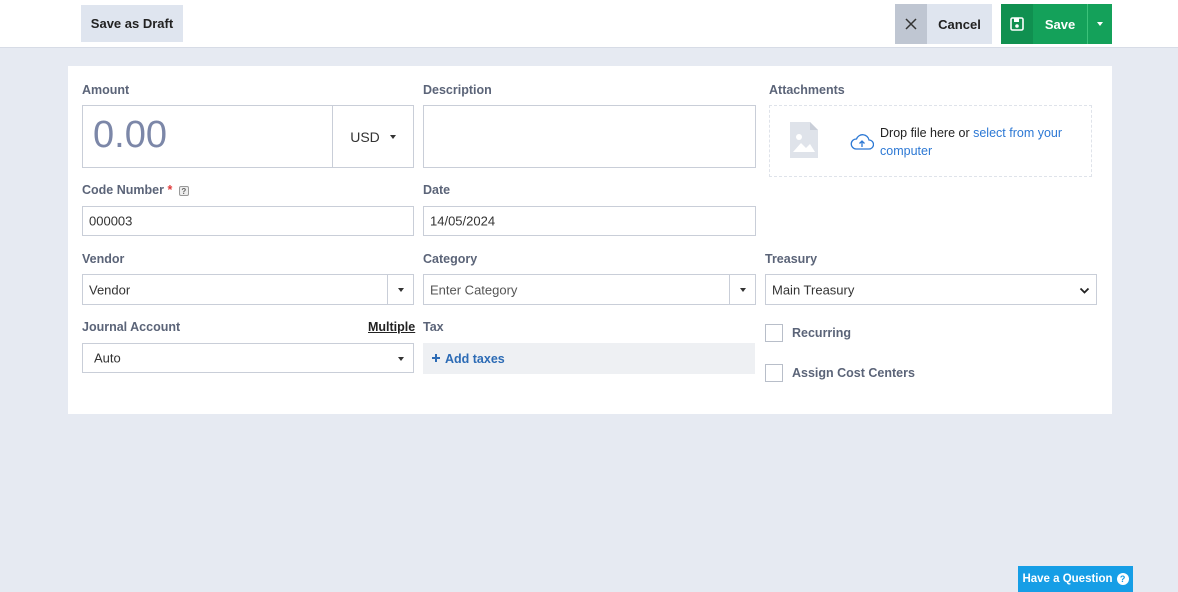 The image size is (1178, 592). Describe the element at coordinates (931, 289) in the screenshot. I see `treasury-select: Main Treasury` at that location.